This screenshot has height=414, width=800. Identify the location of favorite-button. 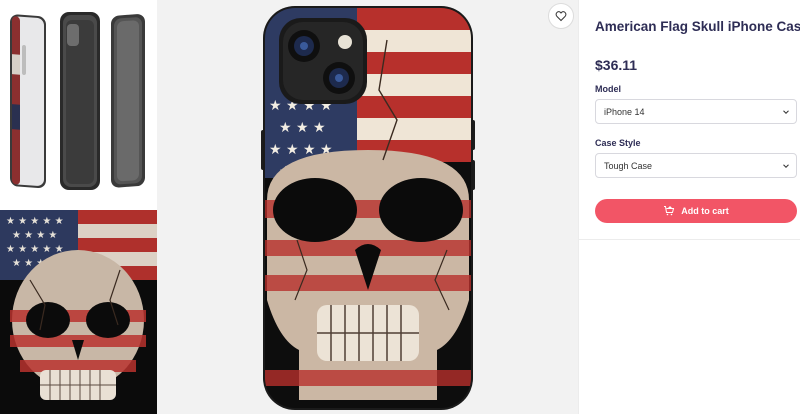
(561, 16).